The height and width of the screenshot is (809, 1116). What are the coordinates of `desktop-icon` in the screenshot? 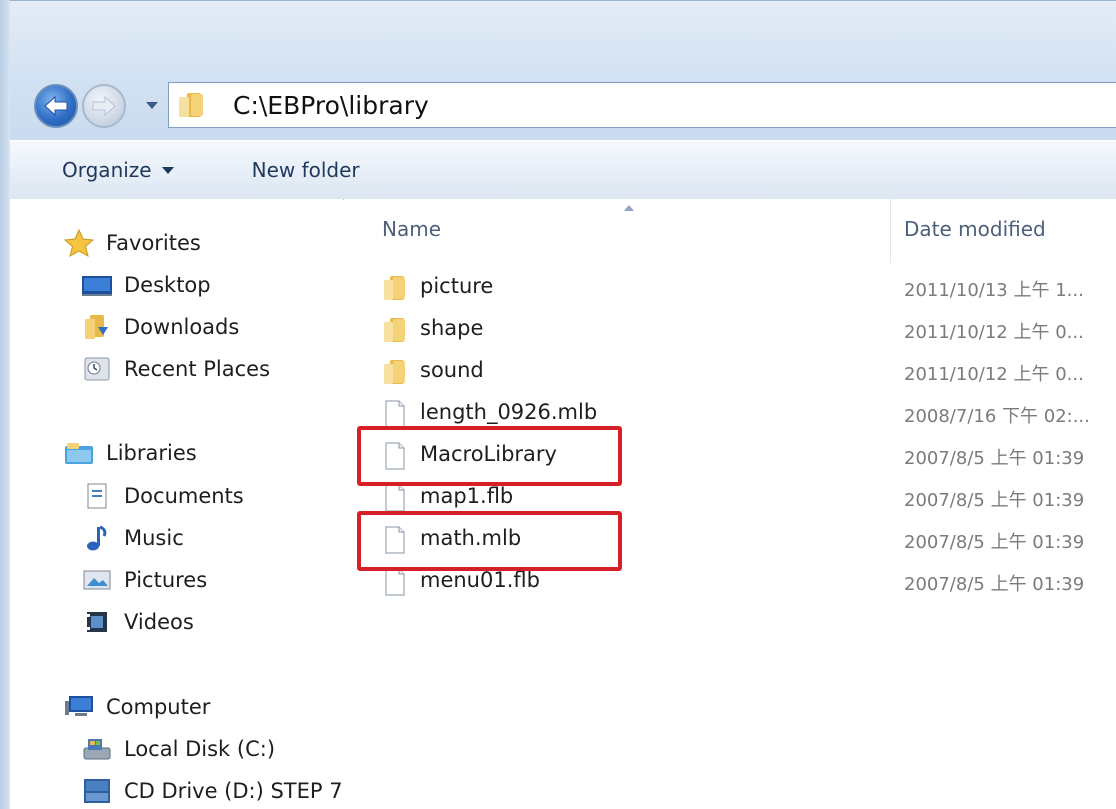 It's located at (97, 285).